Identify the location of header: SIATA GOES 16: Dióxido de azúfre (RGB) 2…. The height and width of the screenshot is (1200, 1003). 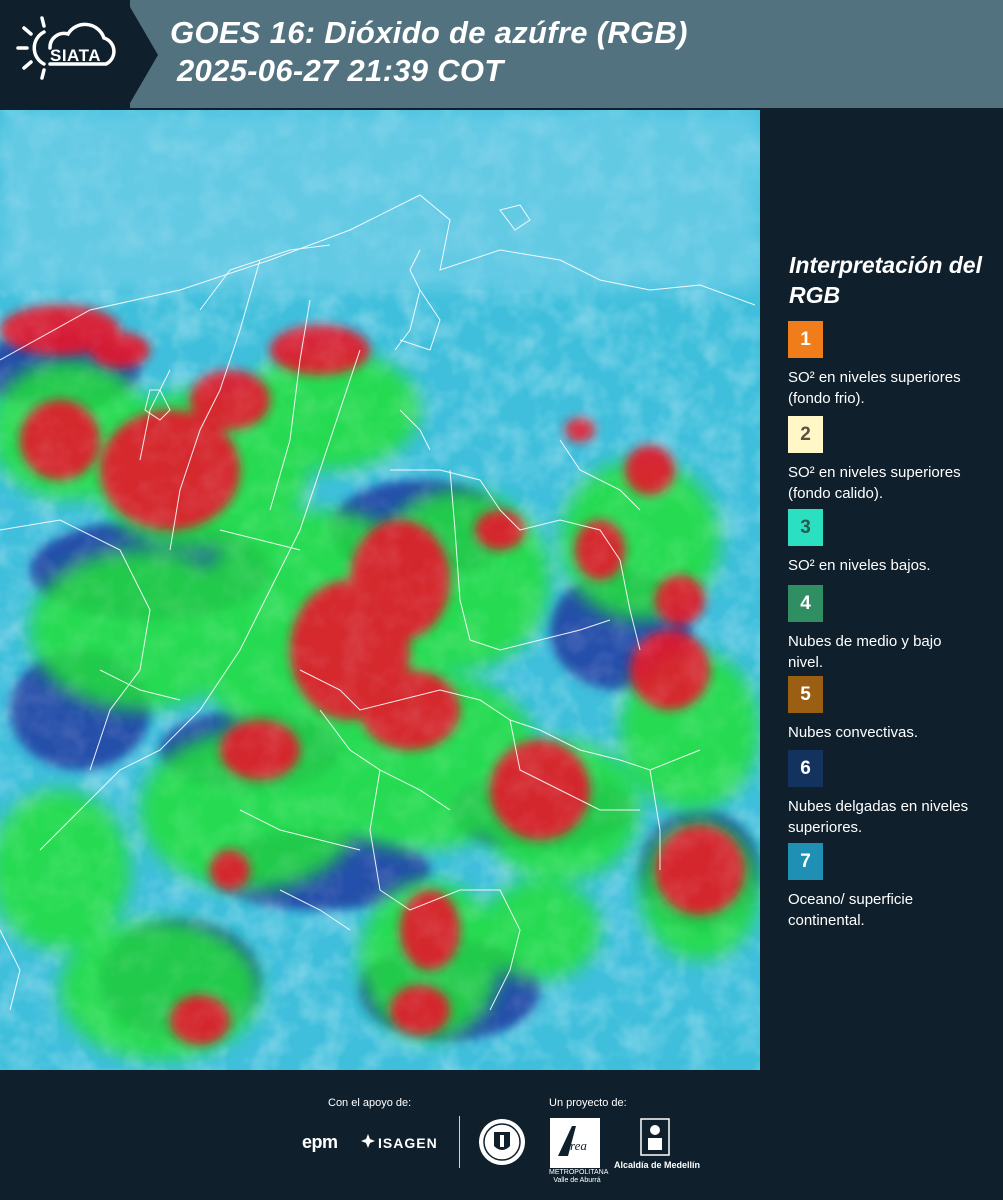
(501, 55).